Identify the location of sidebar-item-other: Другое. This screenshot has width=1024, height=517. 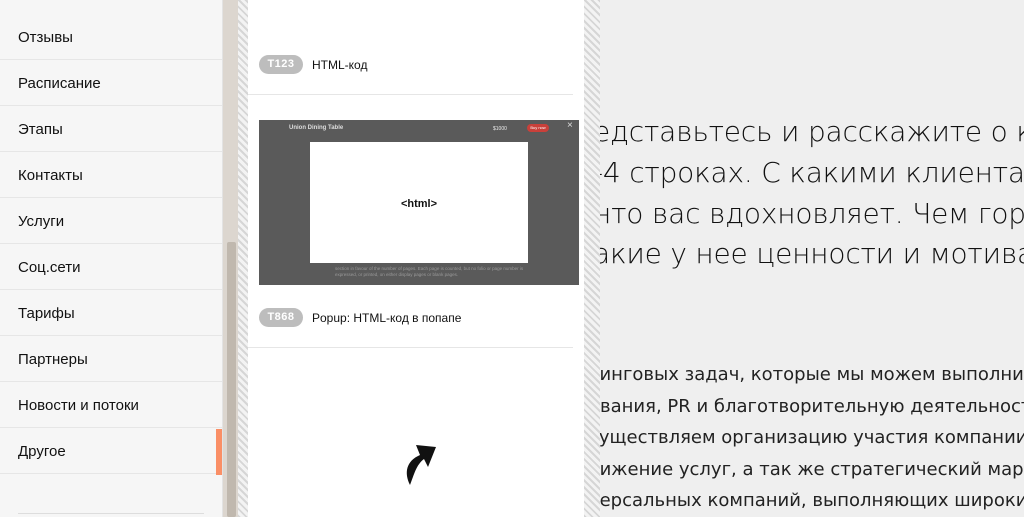
(111, 452).